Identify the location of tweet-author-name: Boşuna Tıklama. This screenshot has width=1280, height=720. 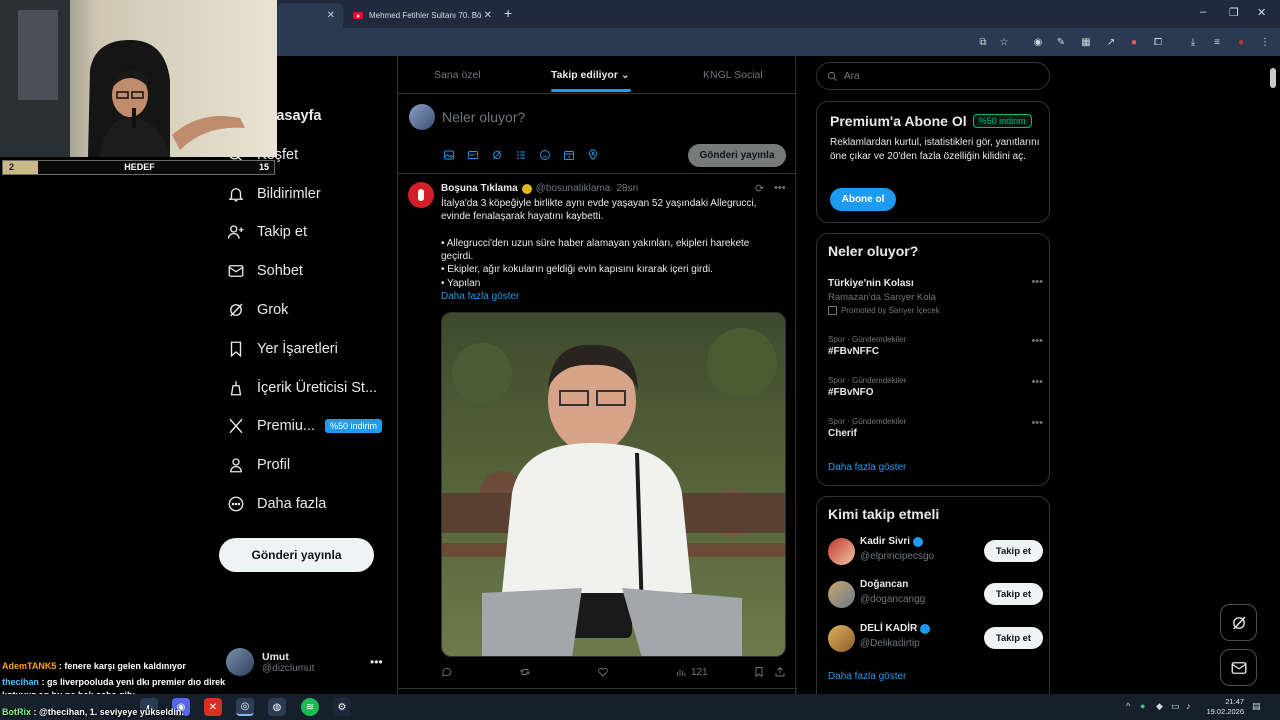
(479, 188).